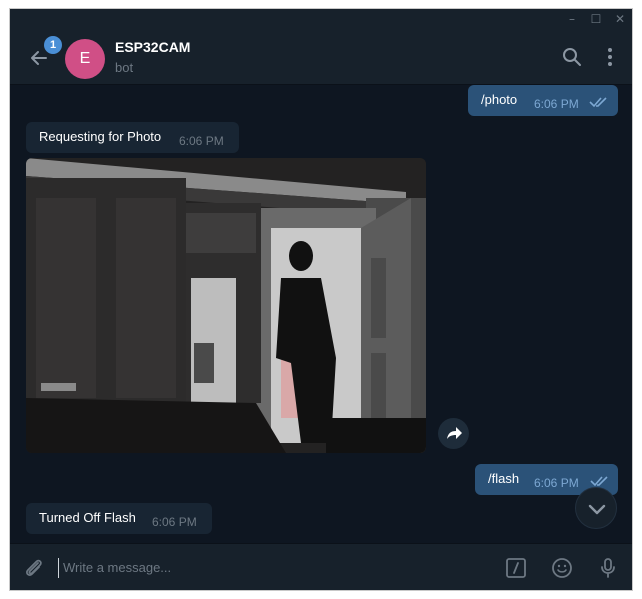 This screenshot has width=642, height=599. What do you see at coordinates (87, 517) in the screenshot?
I see `message-text: Turned Off Flash` at bounding box center [87, 517].